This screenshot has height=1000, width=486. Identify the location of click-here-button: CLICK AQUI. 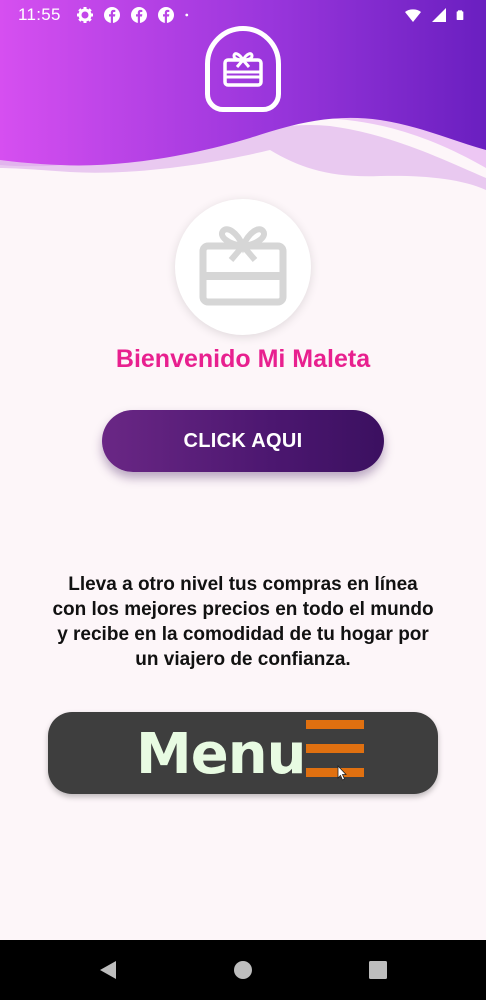
(243, 441).